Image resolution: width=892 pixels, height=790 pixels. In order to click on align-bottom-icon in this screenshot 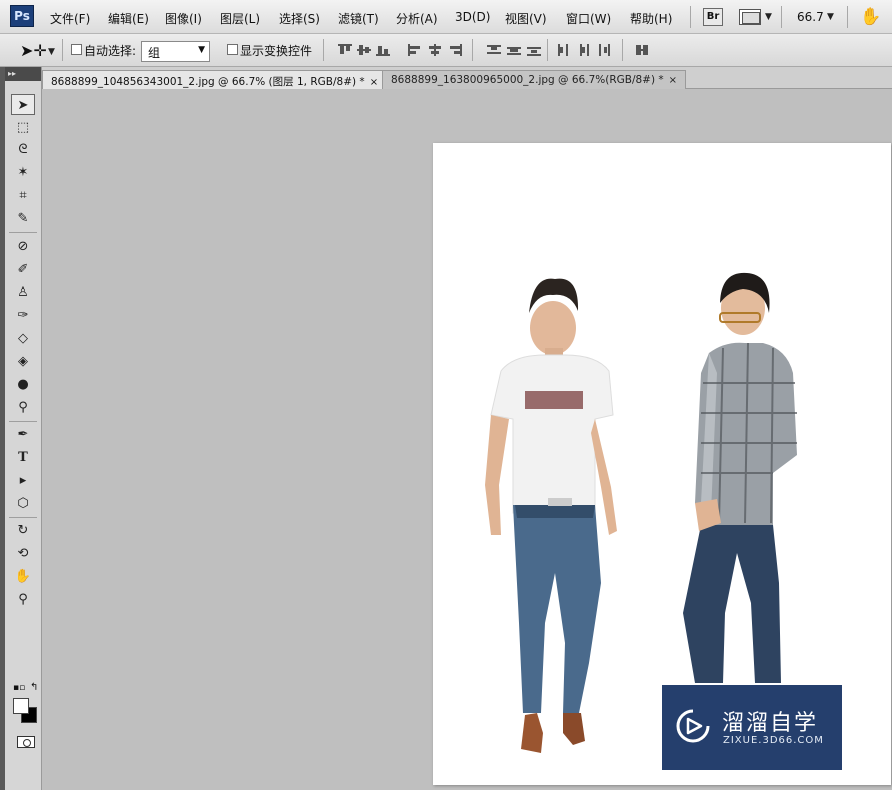, I will do `click(383, 50)`.